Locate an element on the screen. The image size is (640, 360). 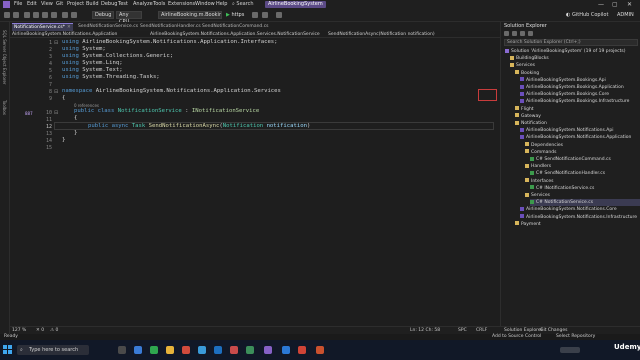
menu-extensions: Extensions is located at coordinates (181, 4).